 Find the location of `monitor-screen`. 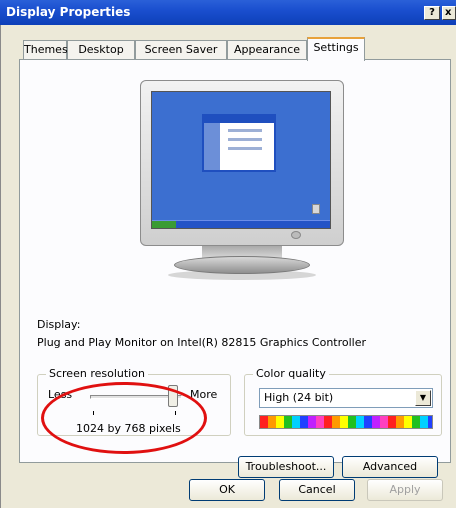

monitor-screen is located at coordinates (241, 160).